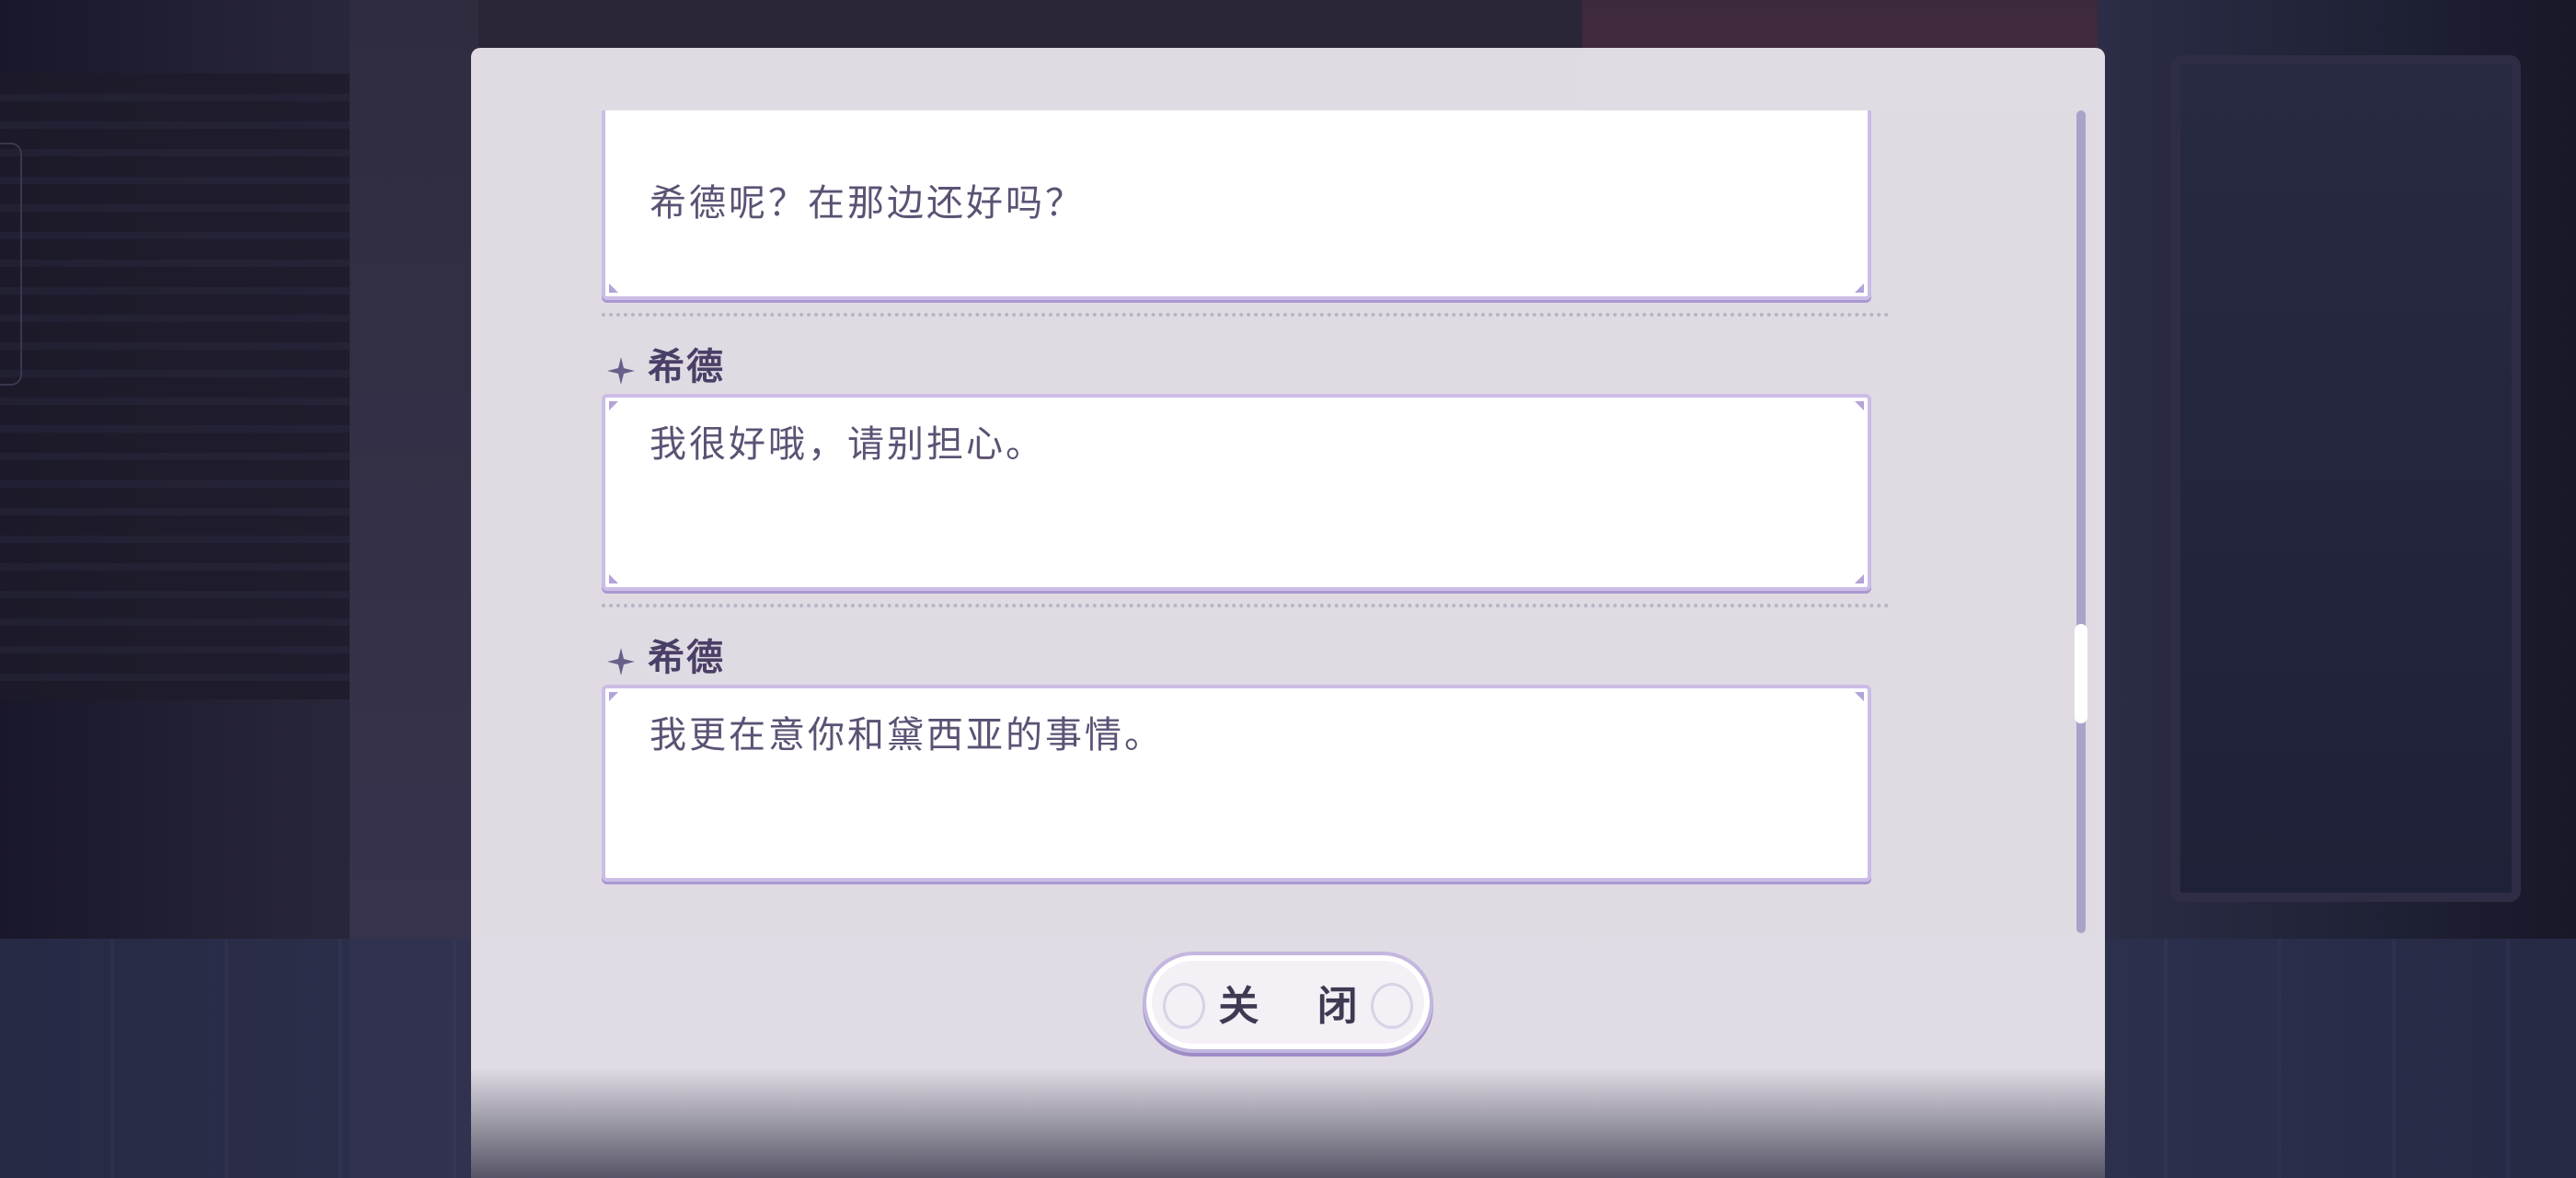  What do you see at coordinates (2081, 673) in the screenshot?
I see `log-scrollbar-thumb` at bounding box center [2081, 673].